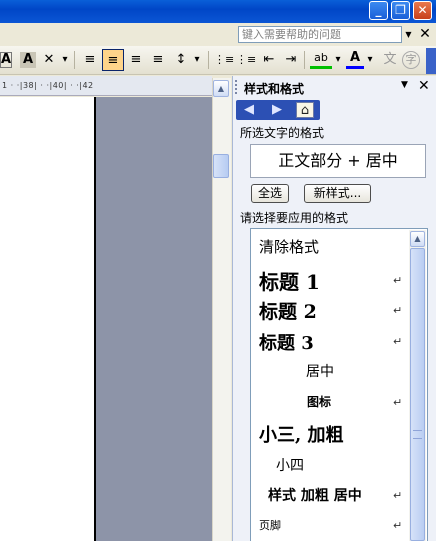 The image size is (436, 541). Describe the element at coordinates (90, 60) in the screenshot. I see `align-justify-button: ≡` at that location.